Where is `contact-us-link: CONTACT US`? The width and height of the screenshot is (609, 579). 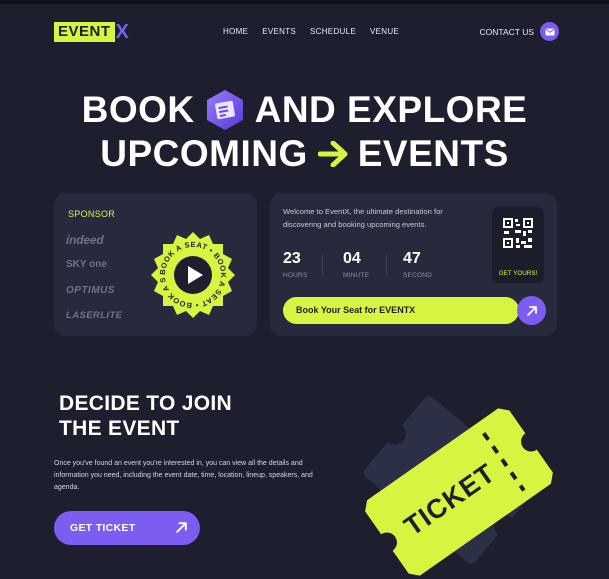 contact-us-link: CONTACT US is located at coordinates (519, 31).